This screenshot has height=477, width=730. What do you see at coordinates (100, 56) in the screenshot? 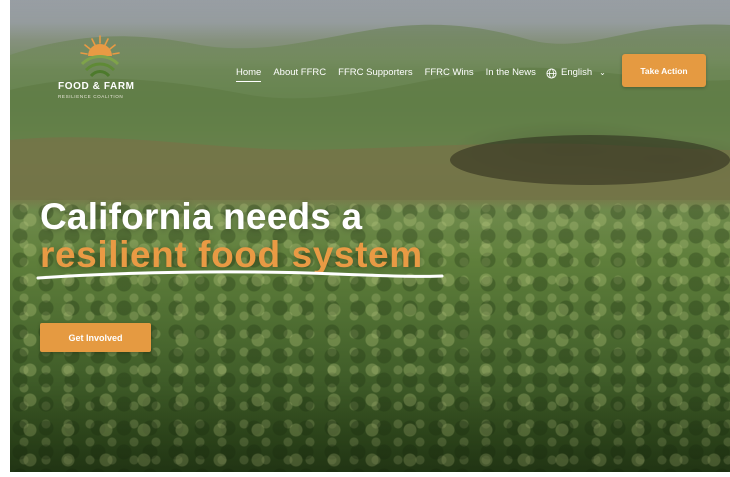
I see `sun-field-logo-icon` at bounding box center [100, 56].